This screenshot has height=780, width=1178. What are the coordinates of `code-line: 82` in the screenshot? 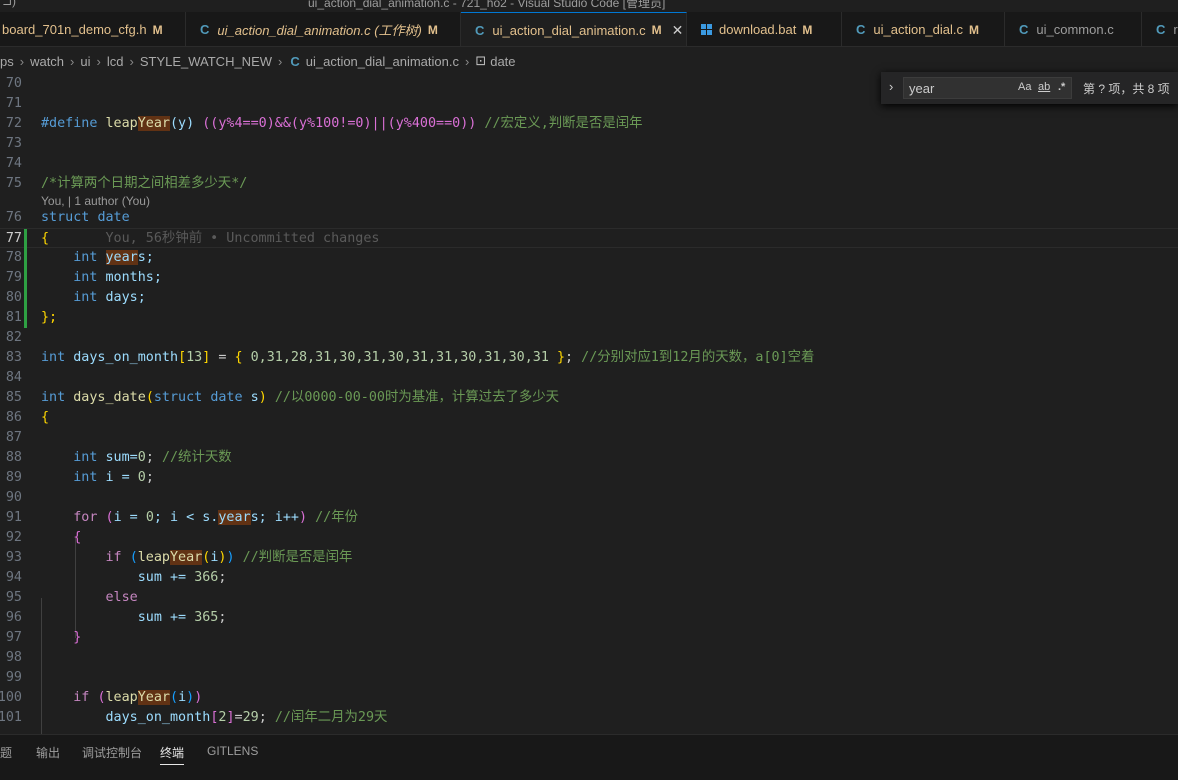 It's located at (589, 338).